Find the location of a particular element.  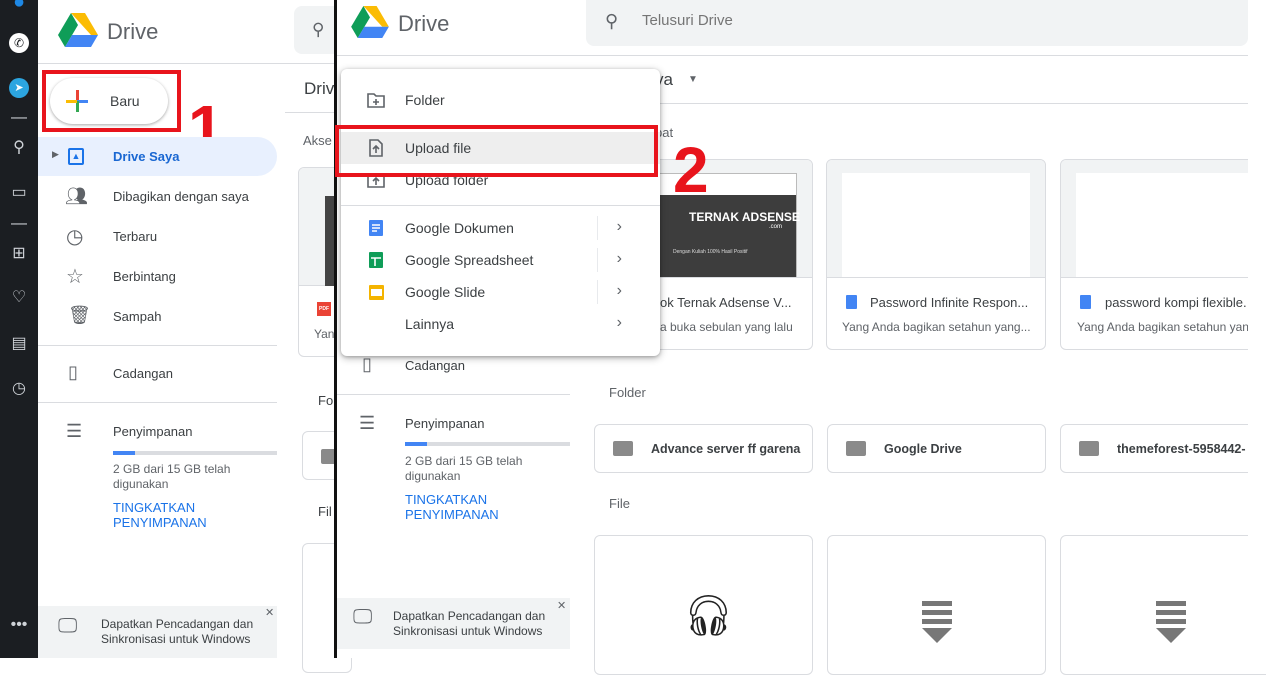

thumb-tagline: Dengan Kuliah 100% Hasil Positif is located at coordinates (710, 252).